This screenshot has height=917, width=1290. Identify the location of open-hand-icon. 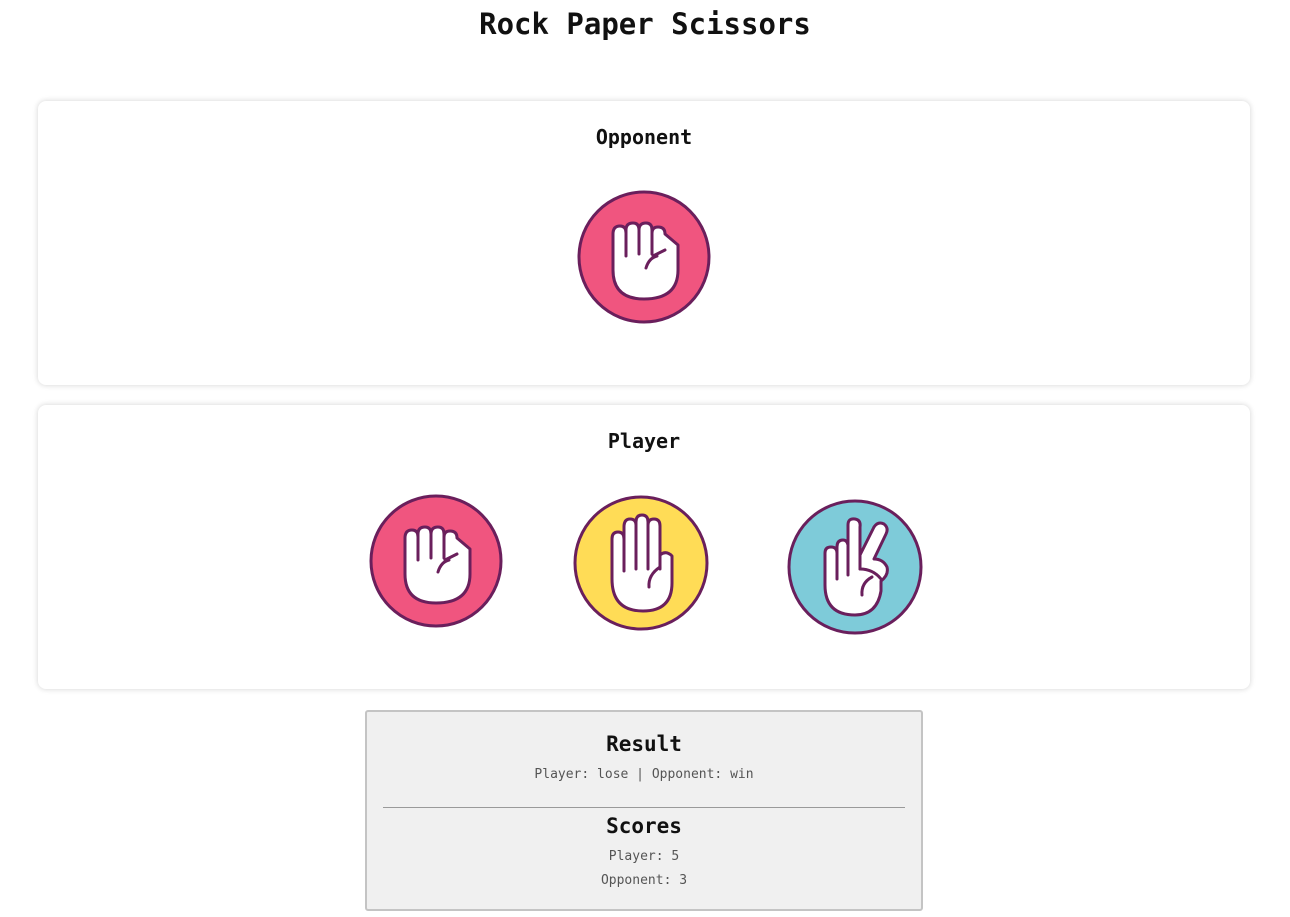
(641, 563).